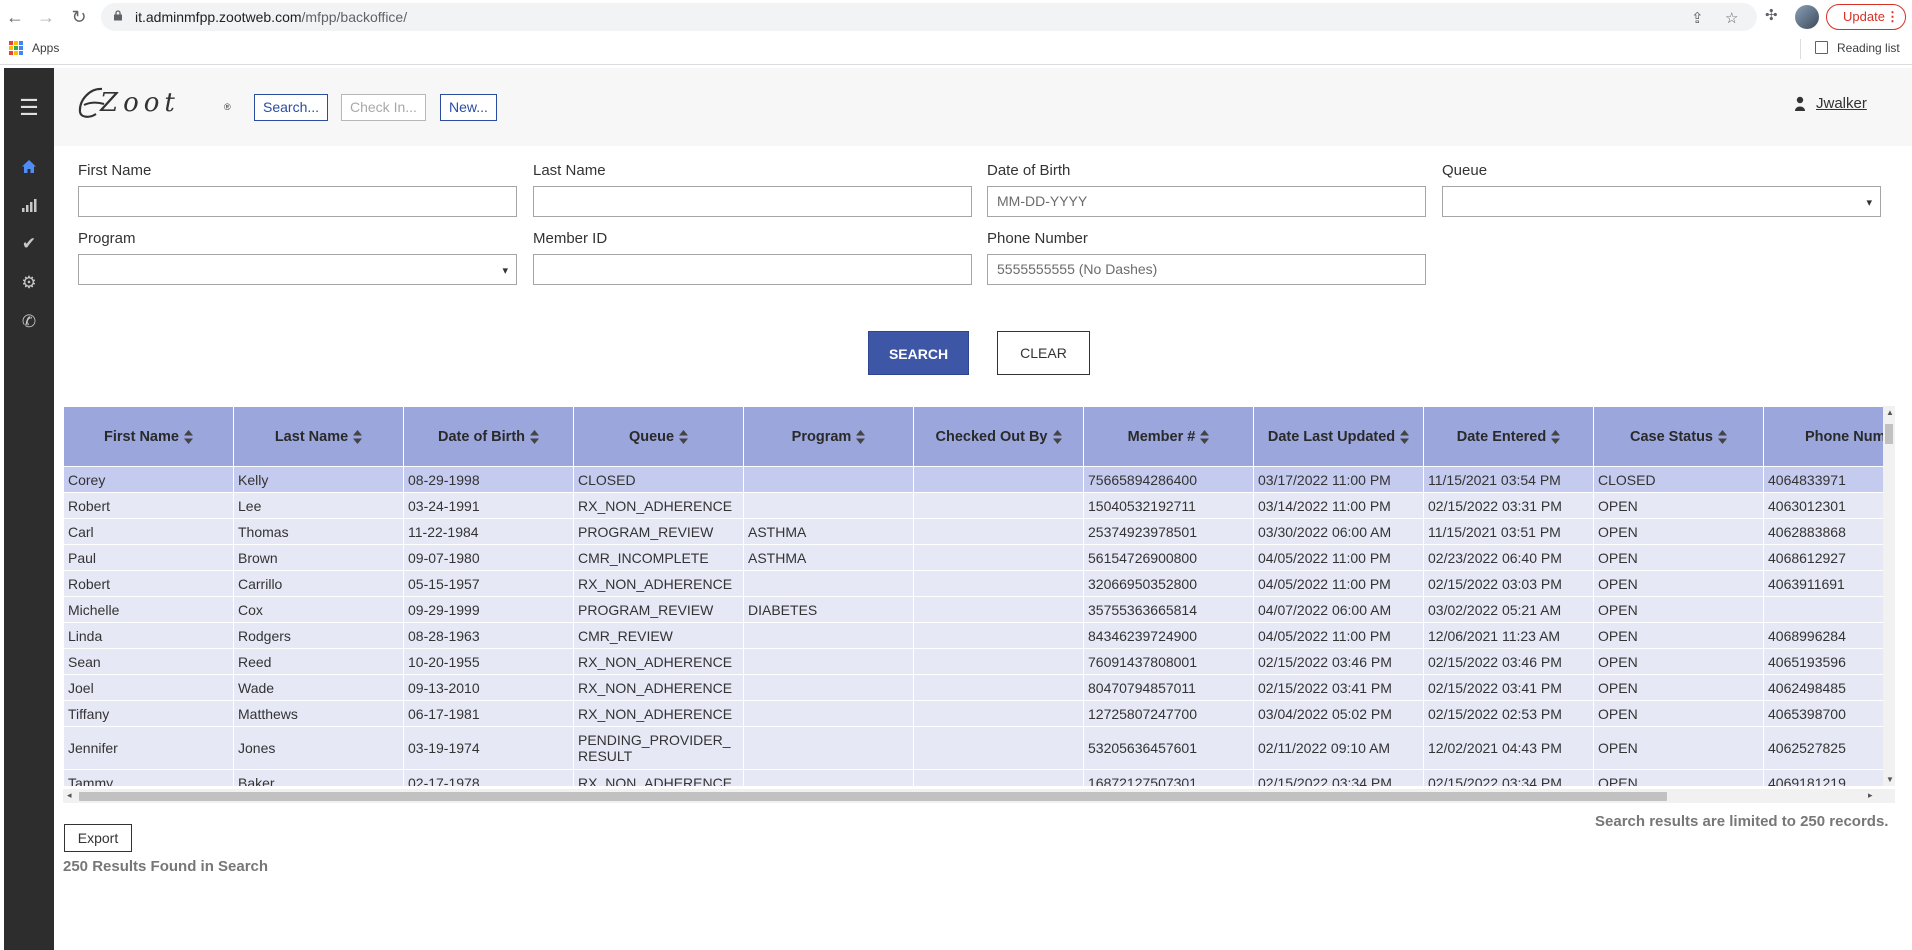 The image size is (1912, 950). I want to click on table-cell: 06-17-1981, so click(488, 713).